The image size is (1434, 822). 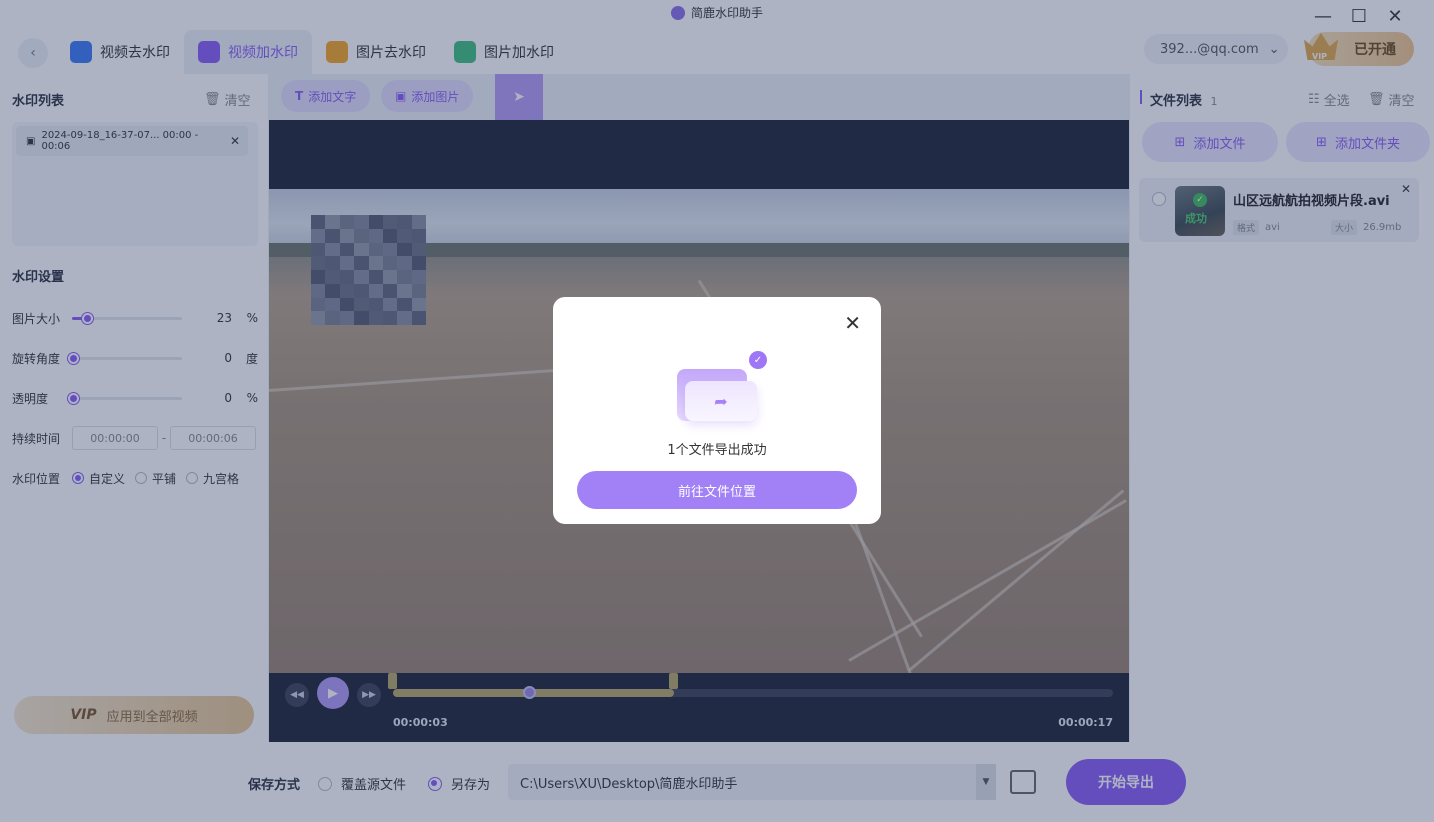 What do you see at coordinates (717, 490) in the screenshot?
I see `open-file-location-button: 前往文件位置` at bounding box center [717, 490].